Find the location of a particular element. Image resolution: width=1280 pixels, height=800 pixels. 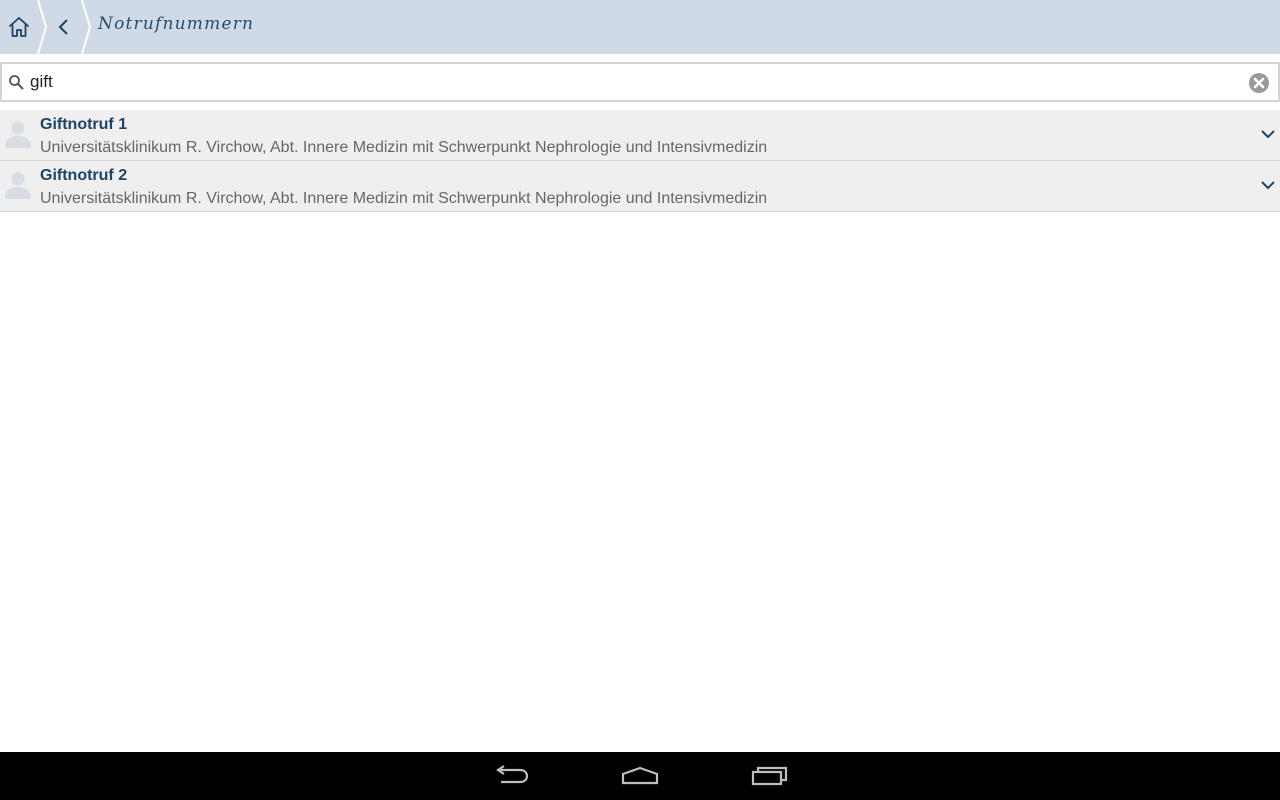

search-bar is located at coordinates (640, 82).